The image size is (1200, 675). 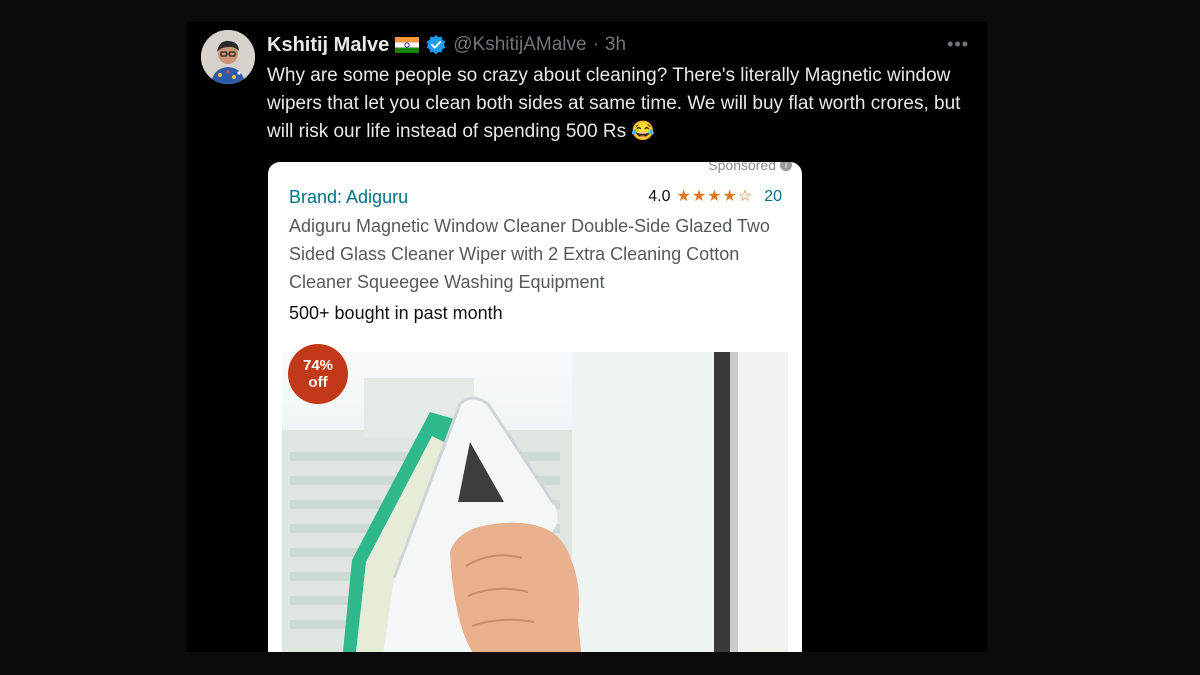 I want to click on discount-word: off, so click(x=318, y=382).